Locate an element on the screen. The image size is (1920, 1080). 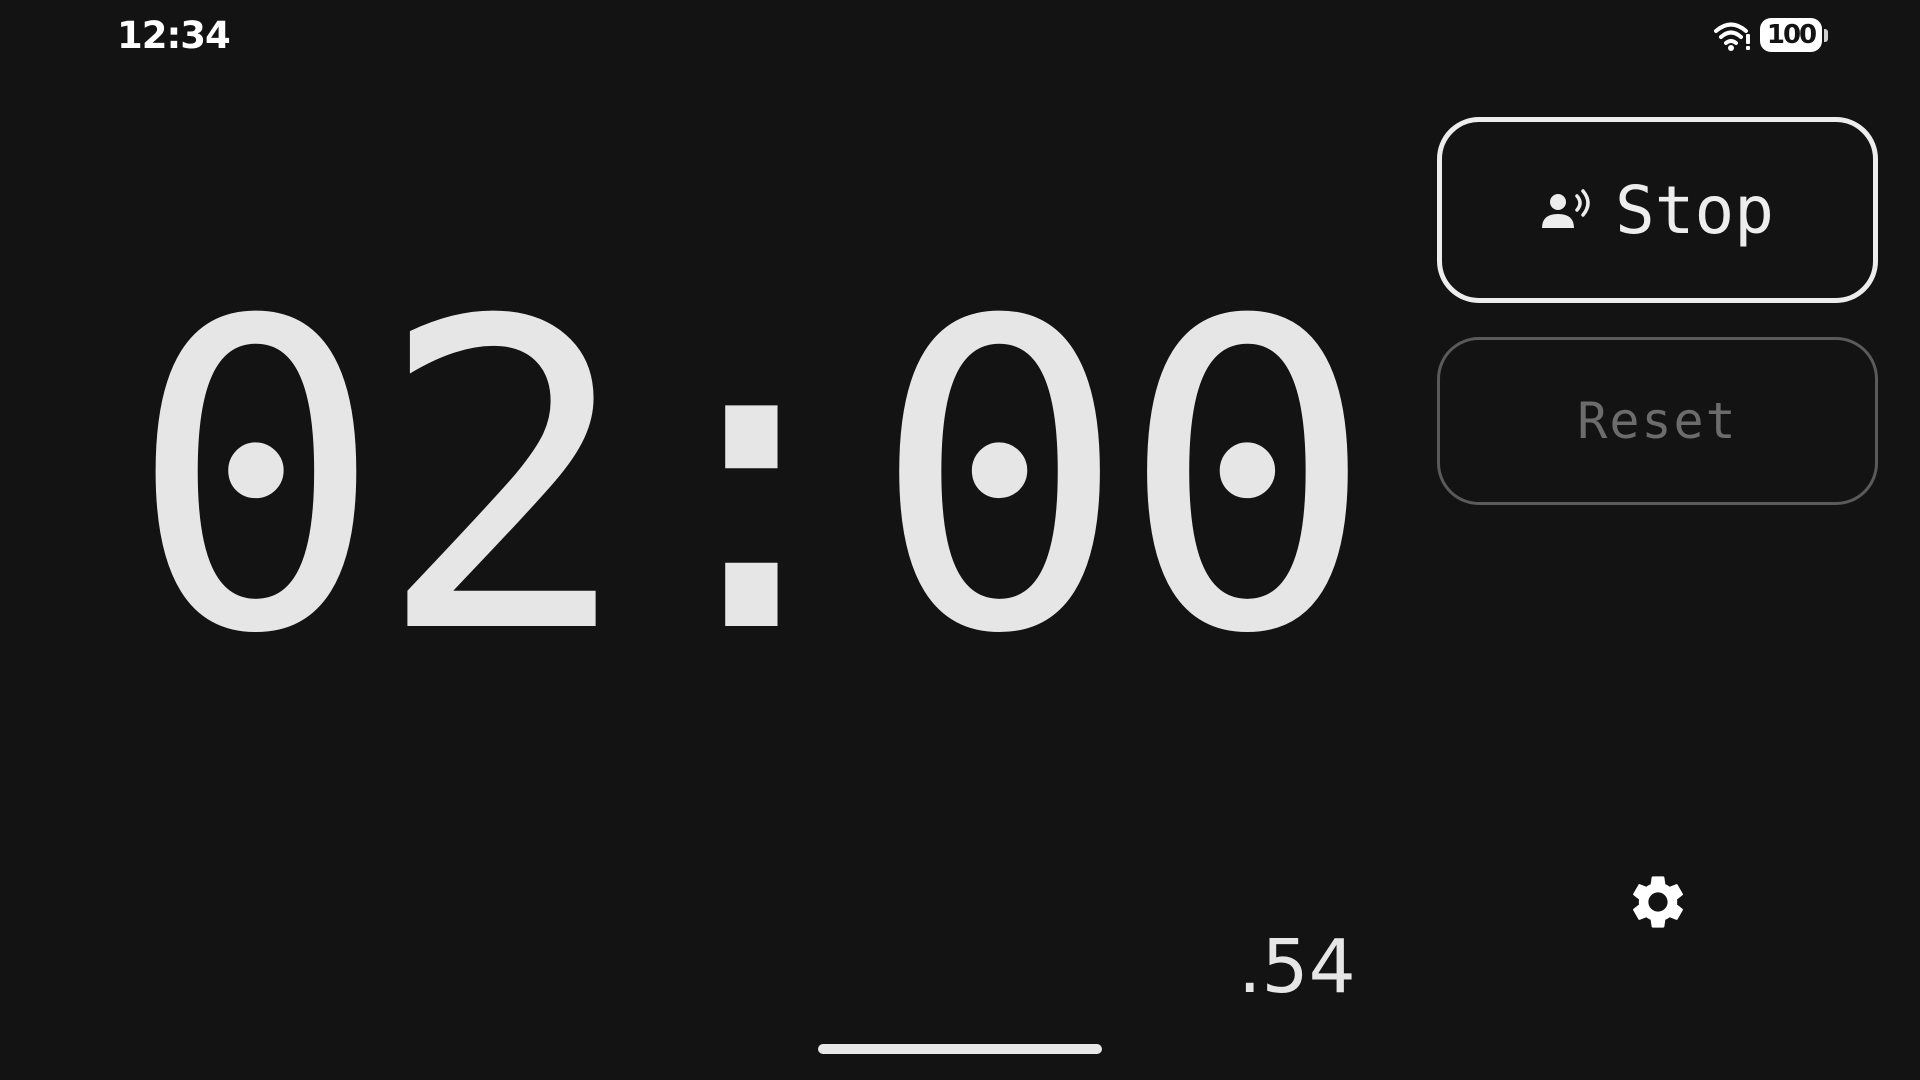
timer-fraction: .54 is located at coordinates (1297, 967).